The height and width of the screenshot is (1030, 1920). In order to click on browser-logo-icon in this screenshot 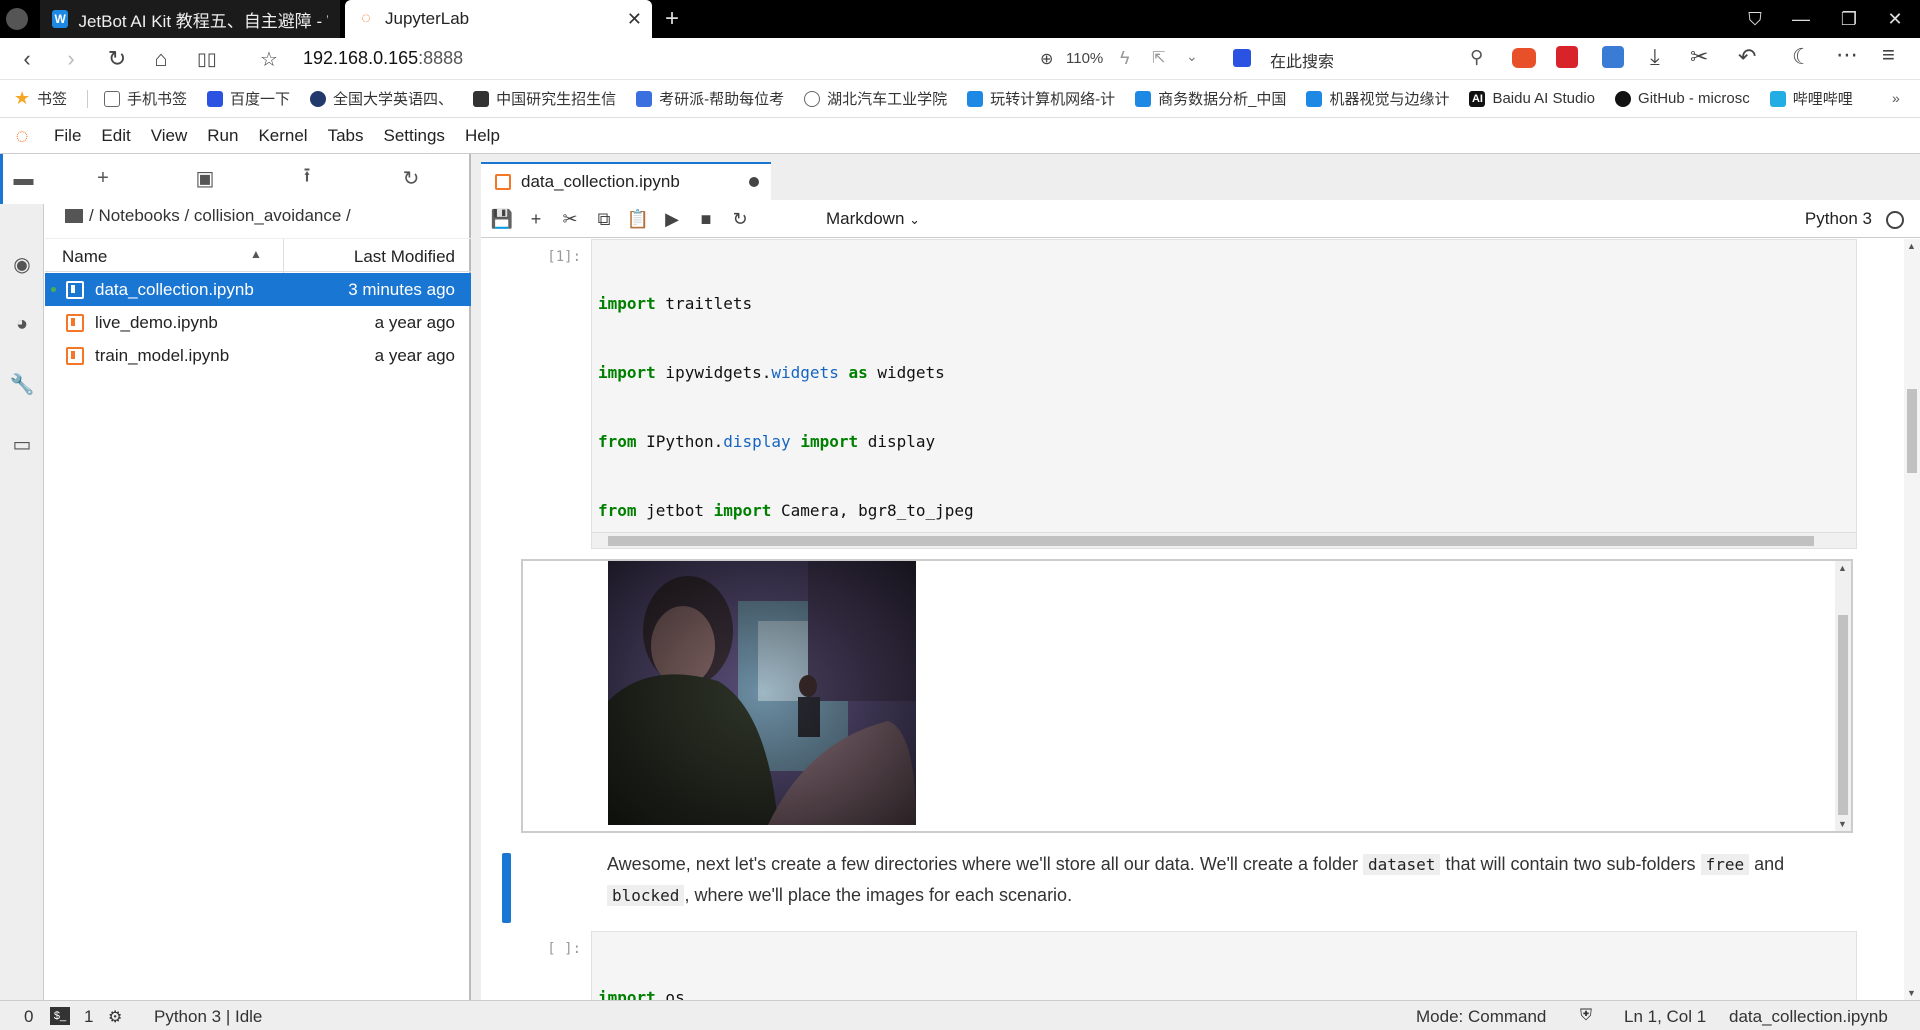, I will do `click(17, 19)`.